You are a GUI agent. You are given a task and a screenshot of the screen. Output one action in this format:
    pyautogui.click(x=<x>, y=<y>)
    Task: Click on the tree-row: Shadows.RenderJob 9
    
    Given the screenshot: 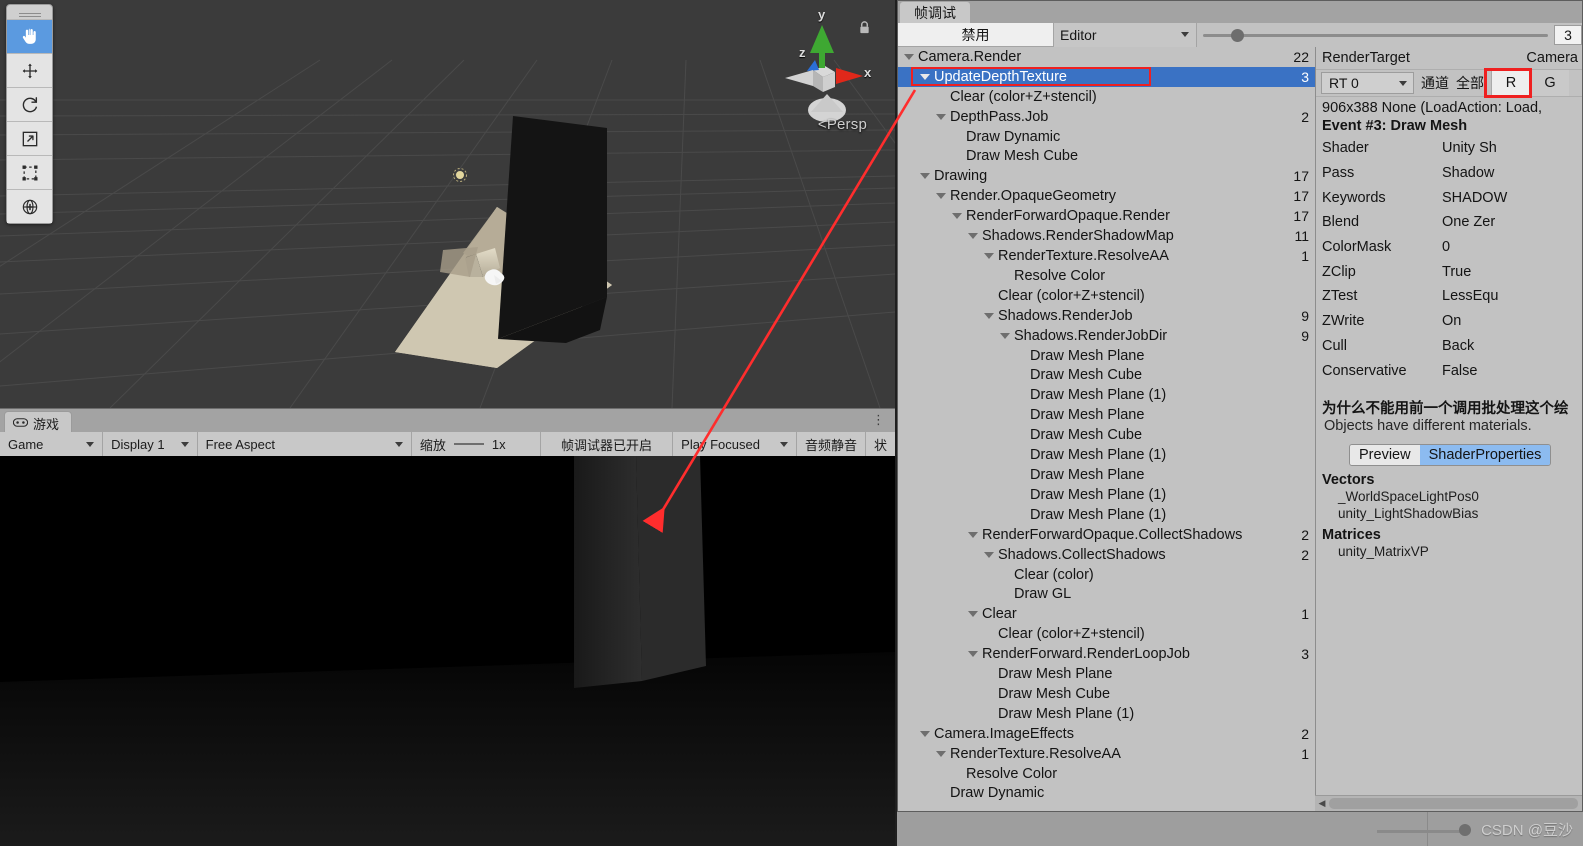 What is the action you would take?
    pyautogui.click(x=1106, y=316)
    